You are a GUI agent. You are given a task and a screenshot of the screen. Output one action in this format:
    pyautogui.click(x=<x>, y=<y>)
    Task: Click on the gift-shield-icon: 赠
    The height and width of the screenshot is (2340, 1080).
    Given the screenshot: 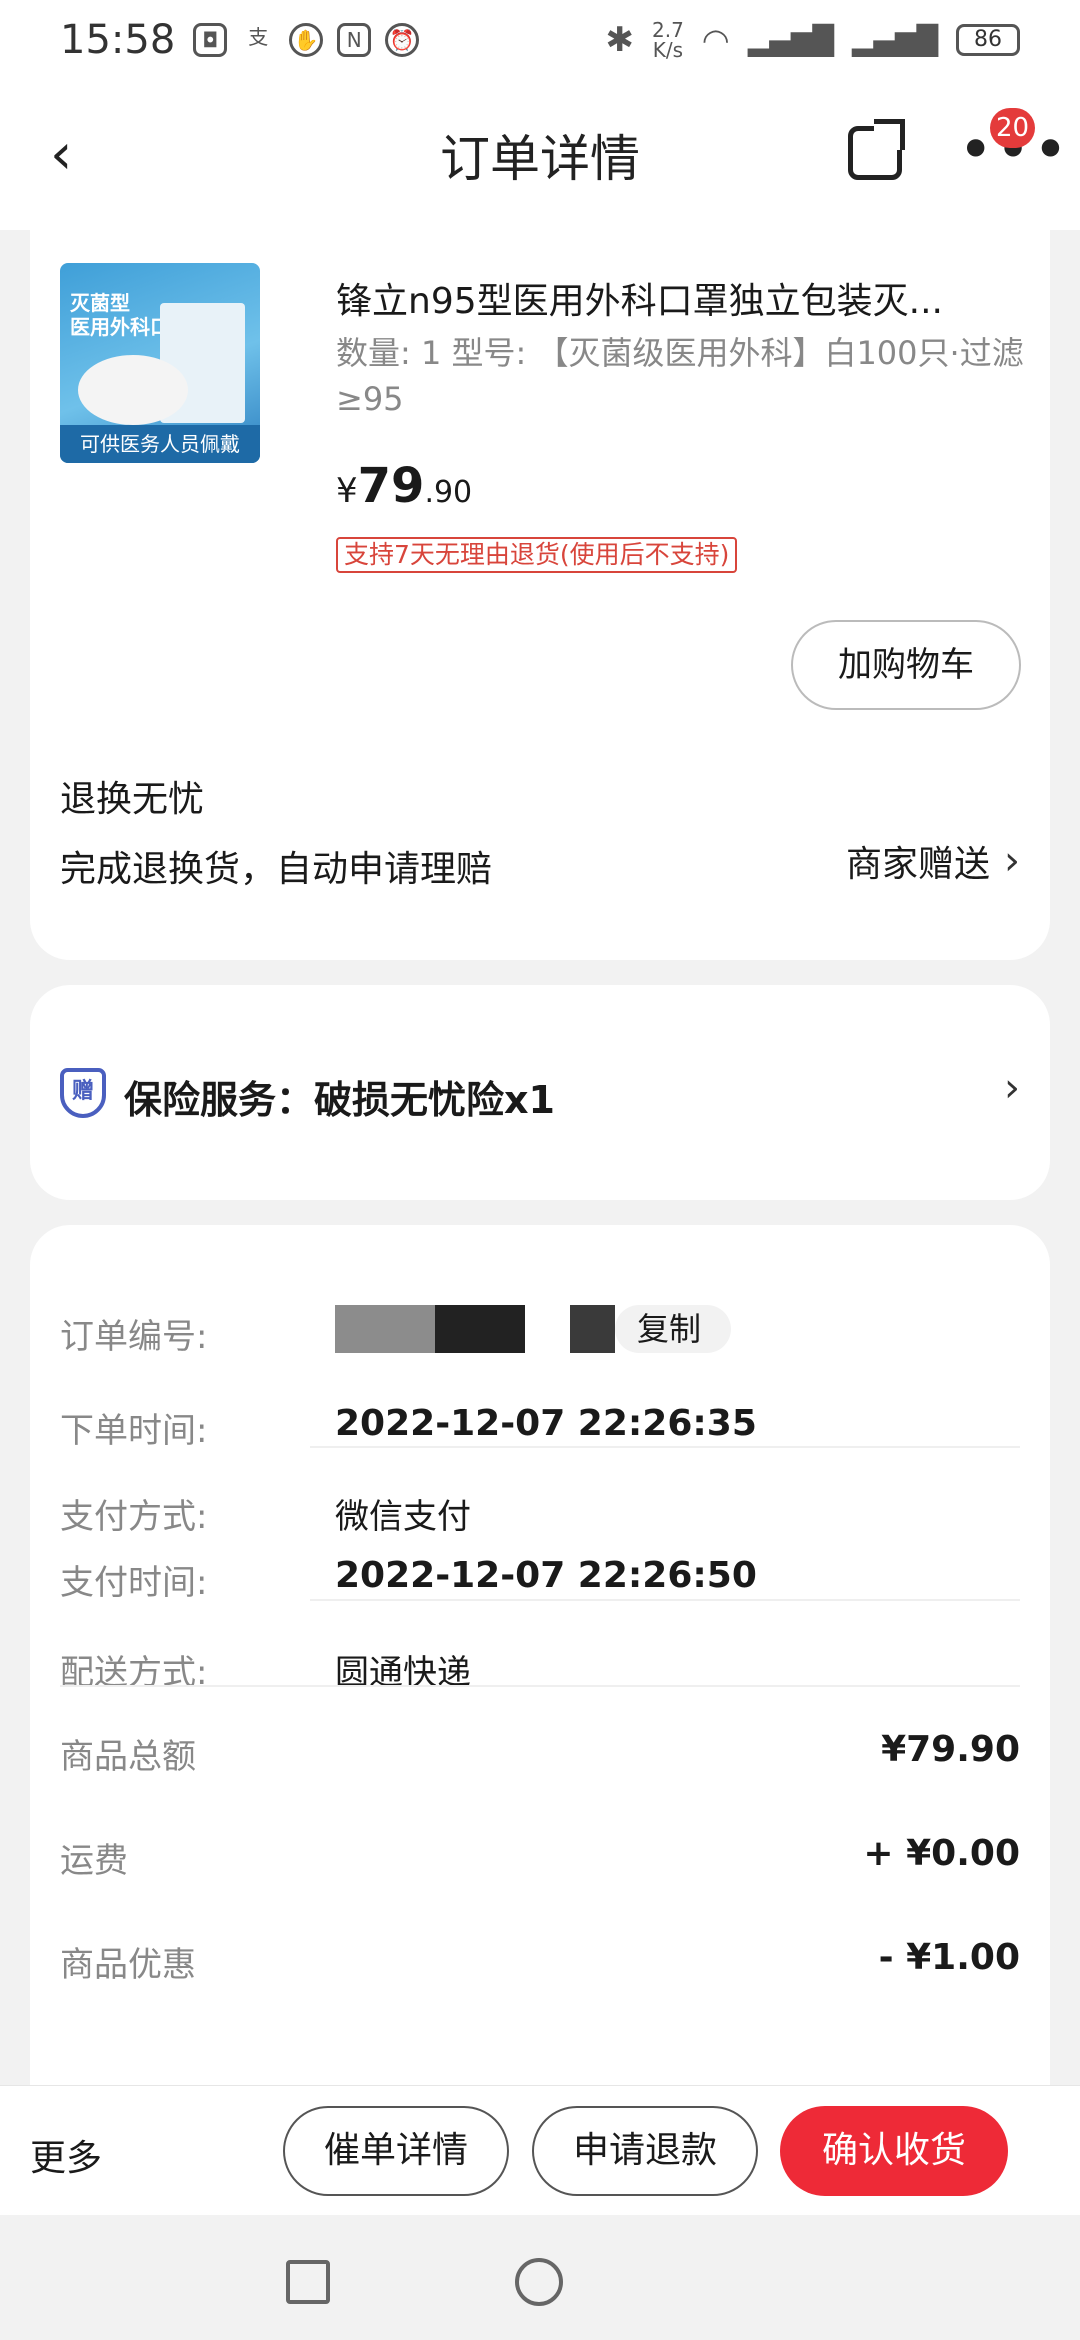 What is the action you would take?
    pyautogui.click(x=83, y=1093)
    